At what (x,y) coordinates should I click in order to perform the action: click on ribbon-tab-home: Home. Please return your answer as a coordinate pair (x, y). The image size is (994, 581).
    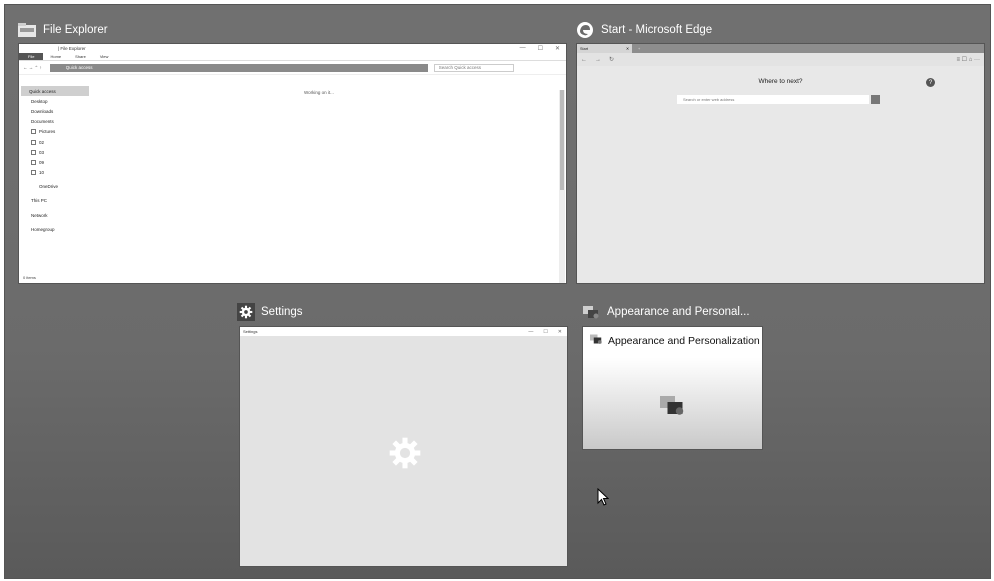
    Looking at the image, I should click on (56, 56).